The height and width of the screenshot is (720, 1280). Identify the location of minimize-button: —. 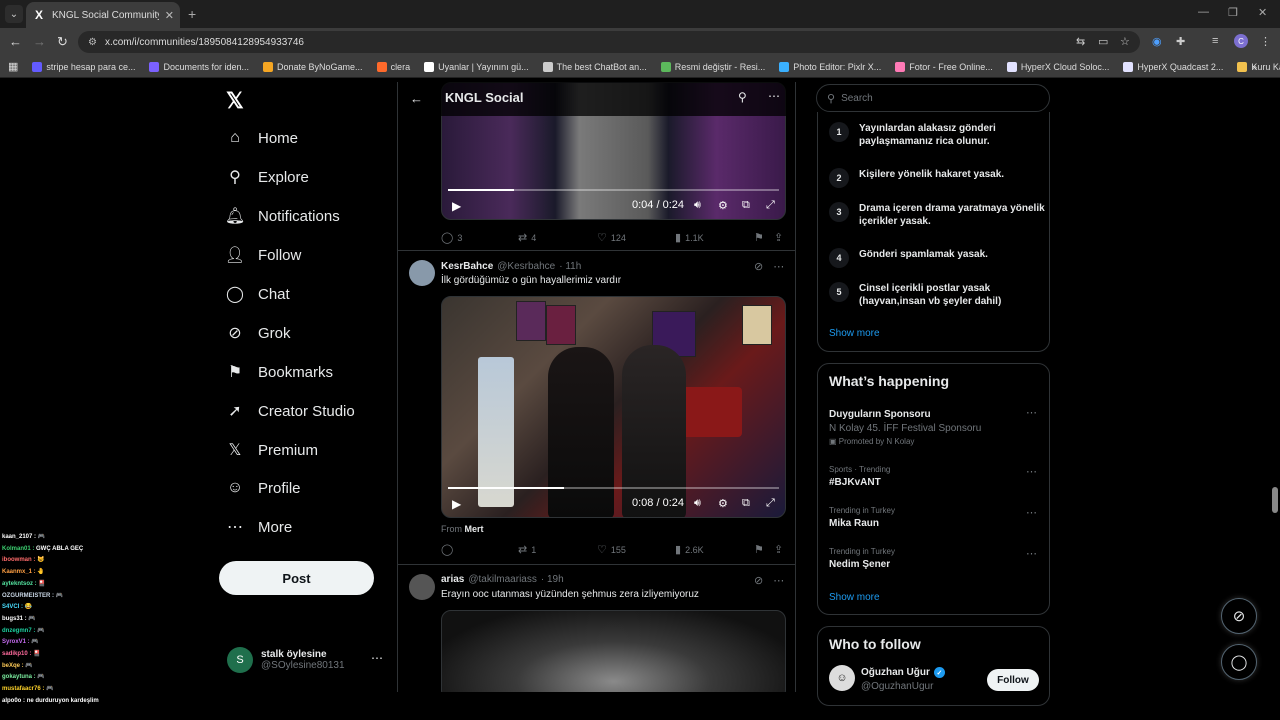
(1203, 12).